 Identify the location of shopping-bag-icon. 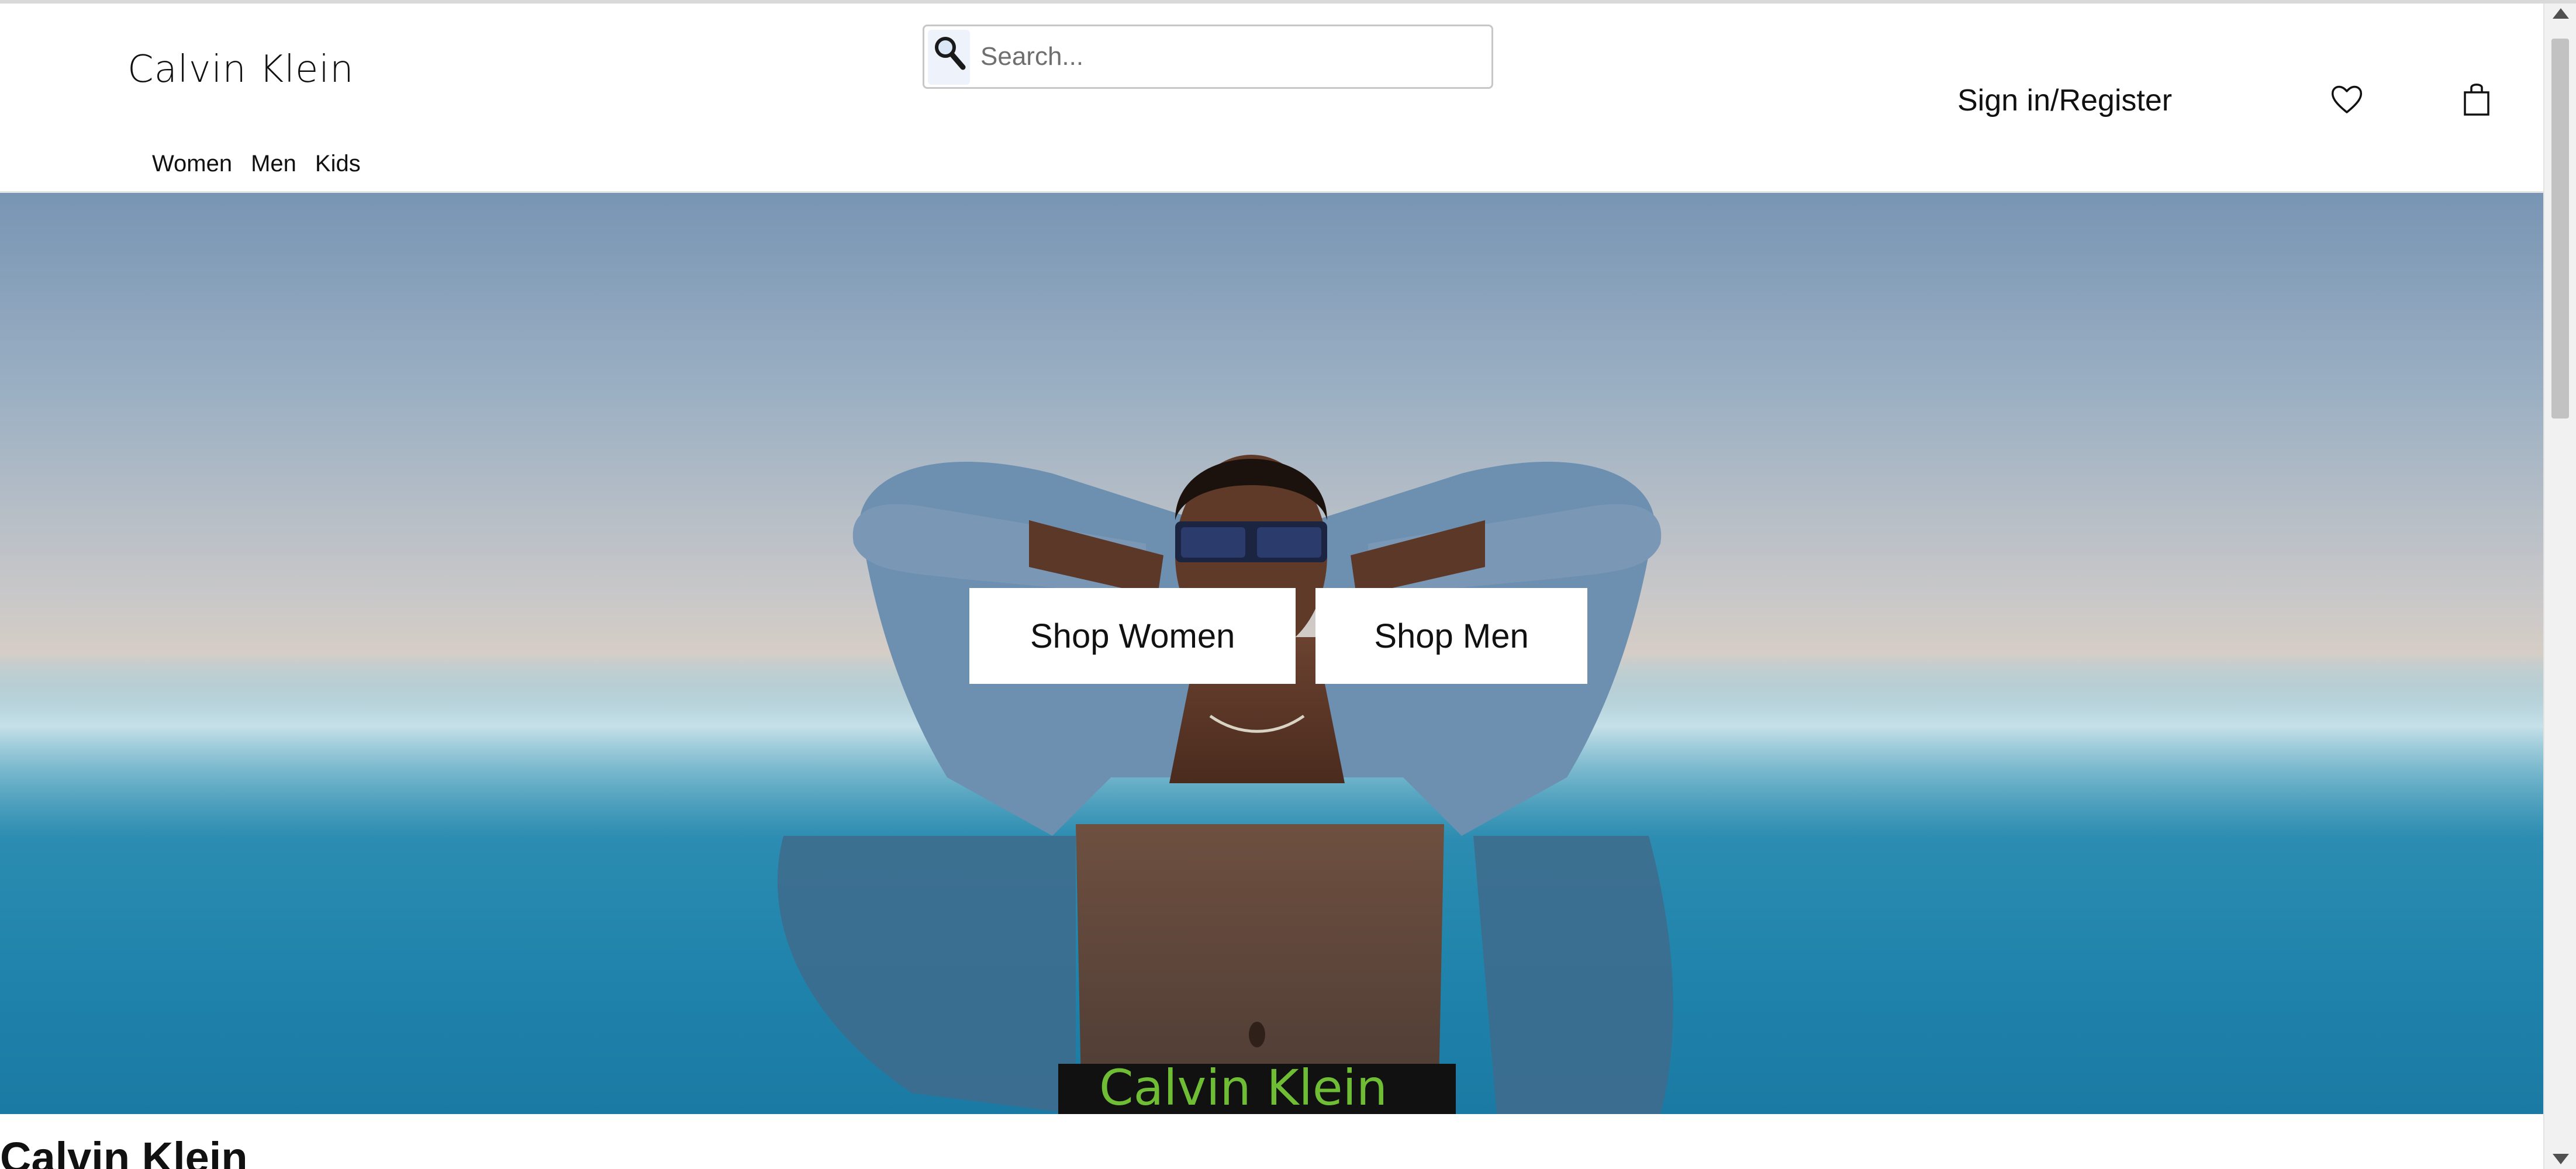
(2476, 99).